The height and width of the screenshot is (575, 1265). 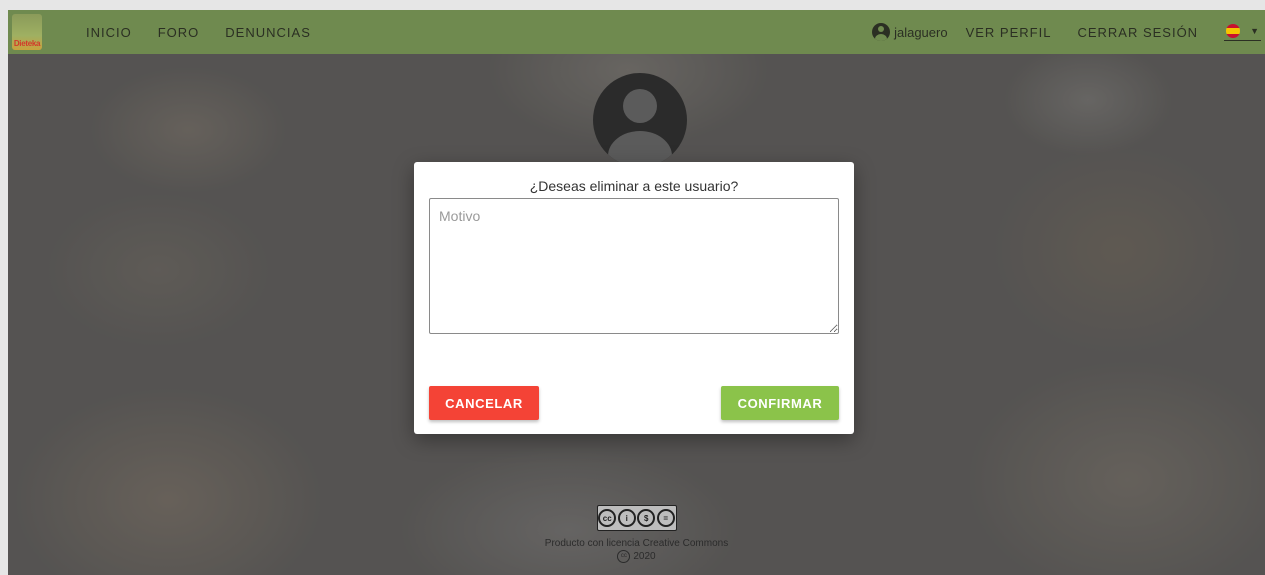 I want to click on nc-icon: $, so click(x=646, y=518).